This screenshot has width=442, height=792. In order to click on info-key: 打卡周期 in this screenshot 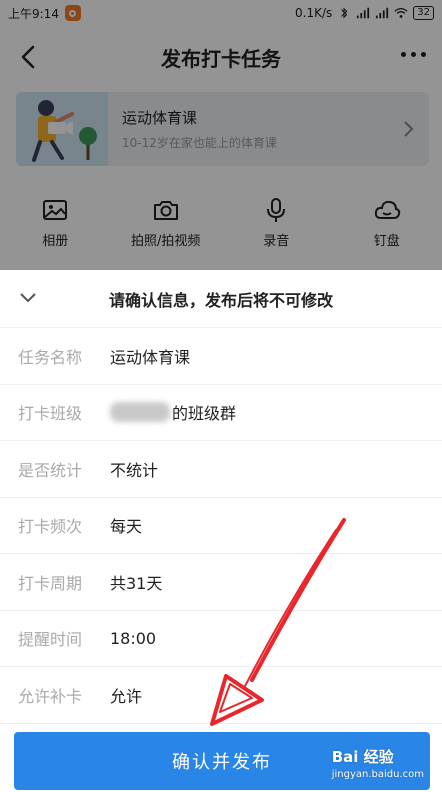, I will do `click(50, 583)`.